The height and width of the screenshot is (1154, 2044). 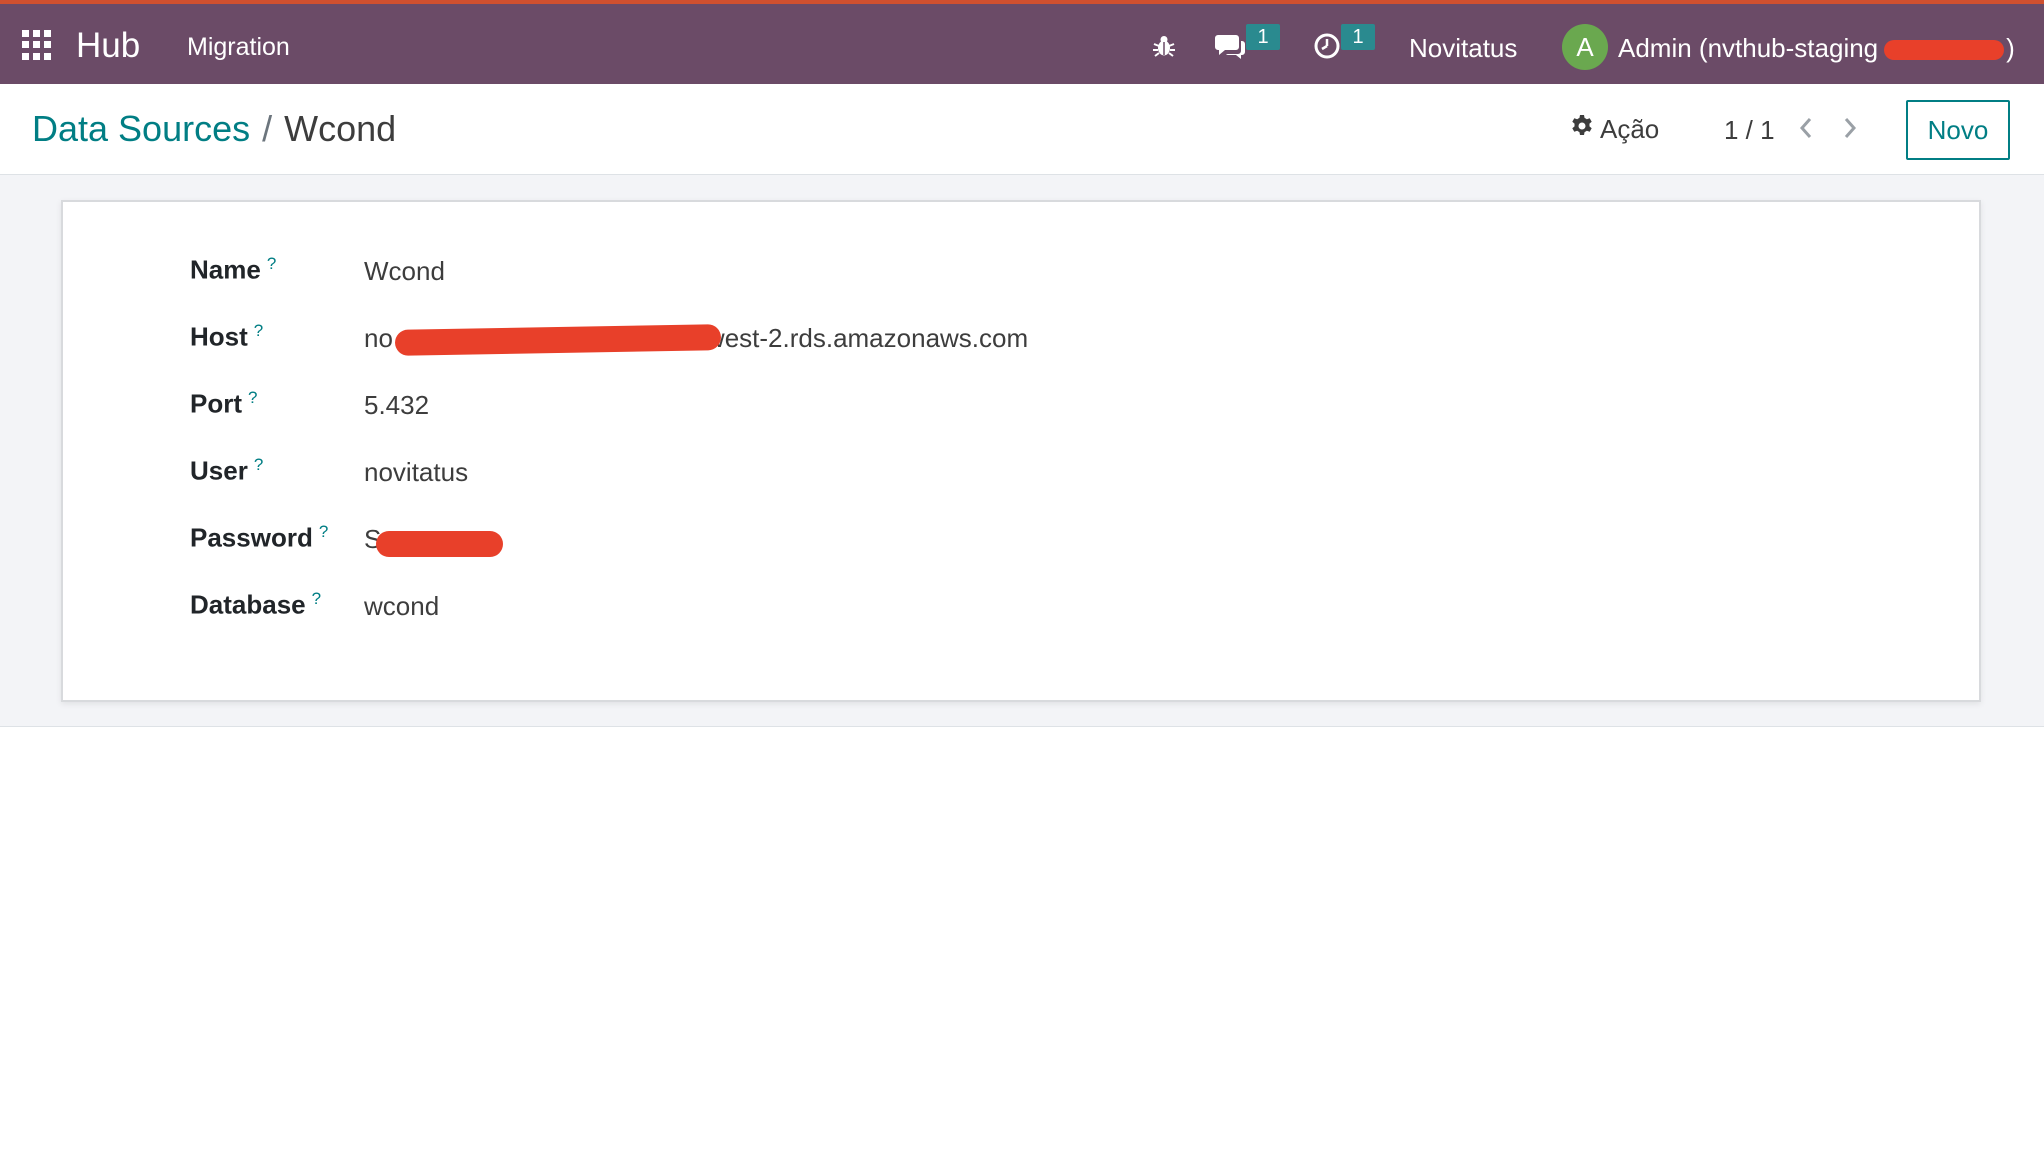 I want to click on apps-grid-icon, so click(x=37, y=45).